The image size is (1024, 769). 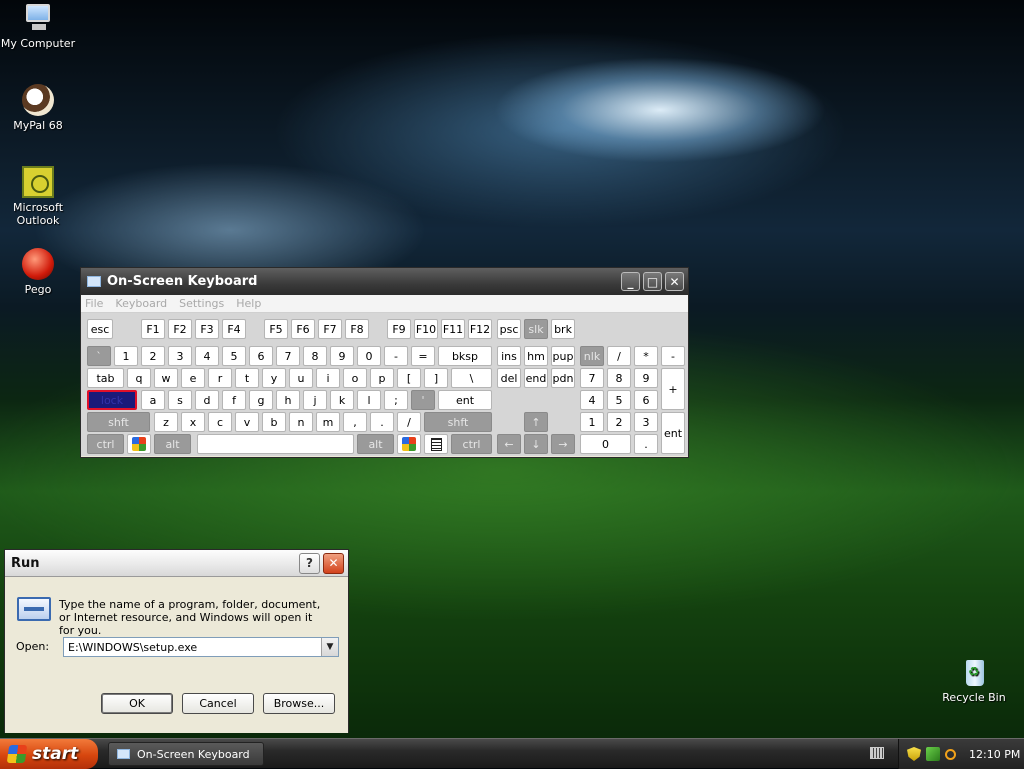 I want to click on key-numpad-2: 2, so click(x=619, y=422).